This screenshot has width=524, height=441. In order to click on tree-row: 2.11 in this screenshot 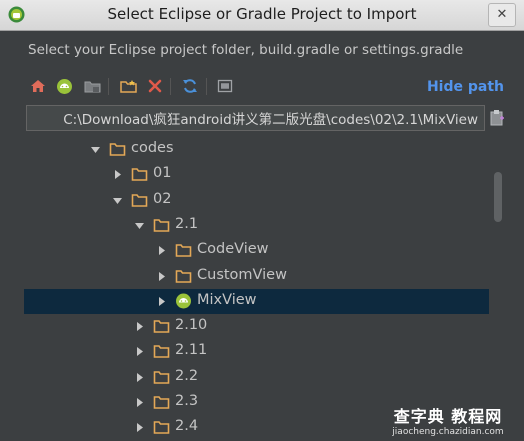, I will do `click(256, 351)`.